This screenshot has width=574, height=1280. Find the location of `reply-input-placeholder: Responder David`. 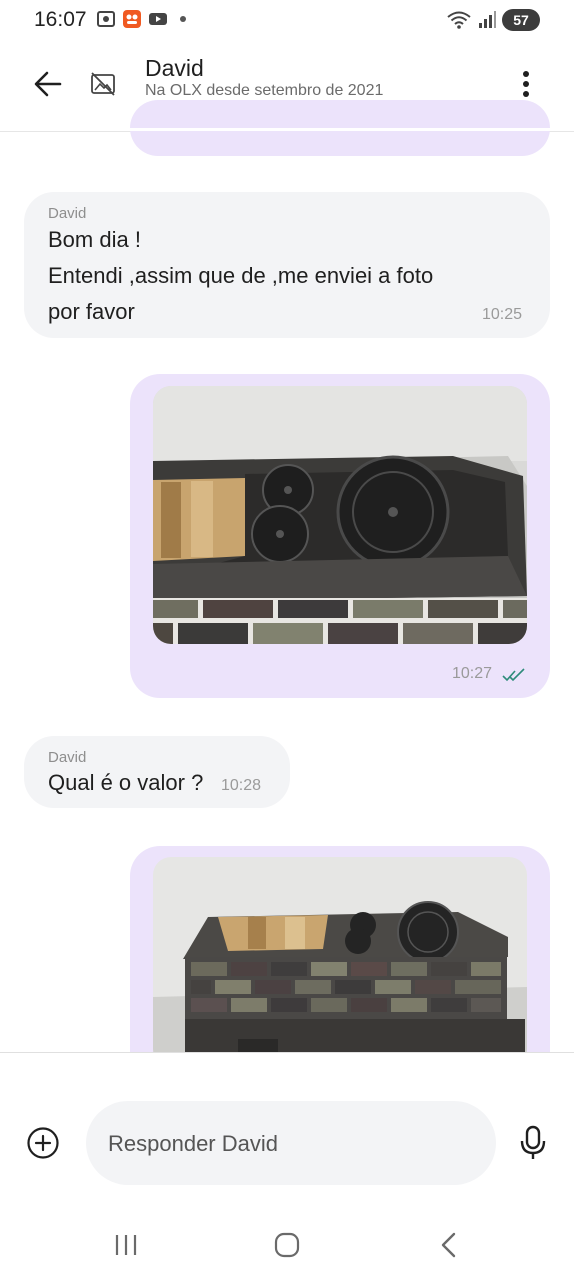

reply-input-placeholder: Responder David is located at coordinates (193, 1143).